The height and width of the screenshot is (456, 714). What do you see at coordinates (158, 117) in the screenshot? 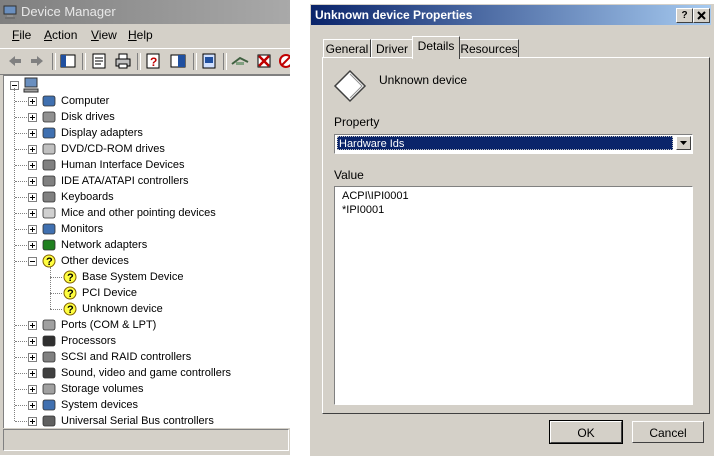
I see `tree-item-disk-drives: Disk drives` at bounding box center [158, 117].